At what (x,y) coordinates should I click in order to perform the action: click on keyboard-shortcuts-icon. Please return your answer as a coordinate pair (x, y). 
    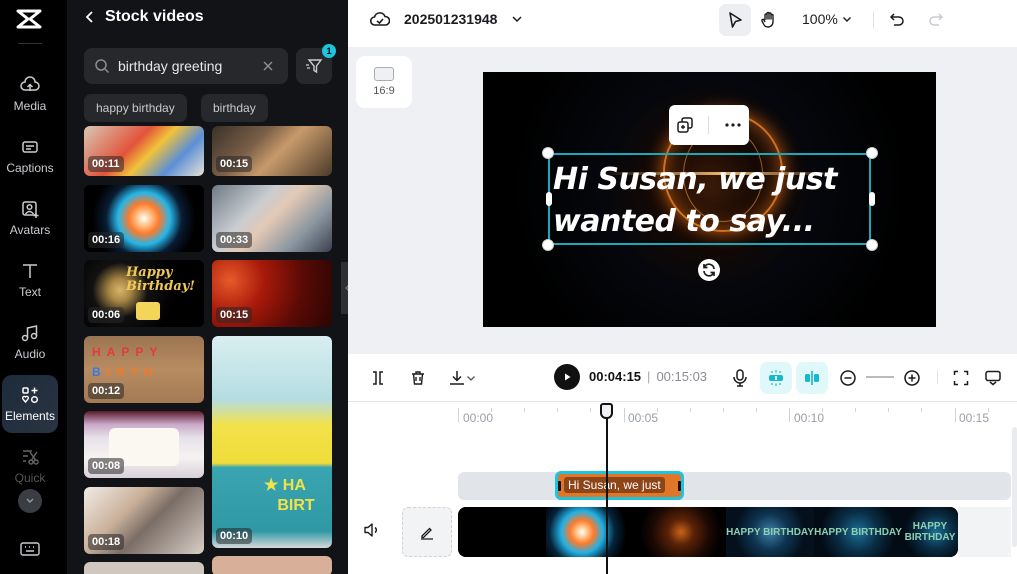
    Looking at the image, I should click on (30, 549).